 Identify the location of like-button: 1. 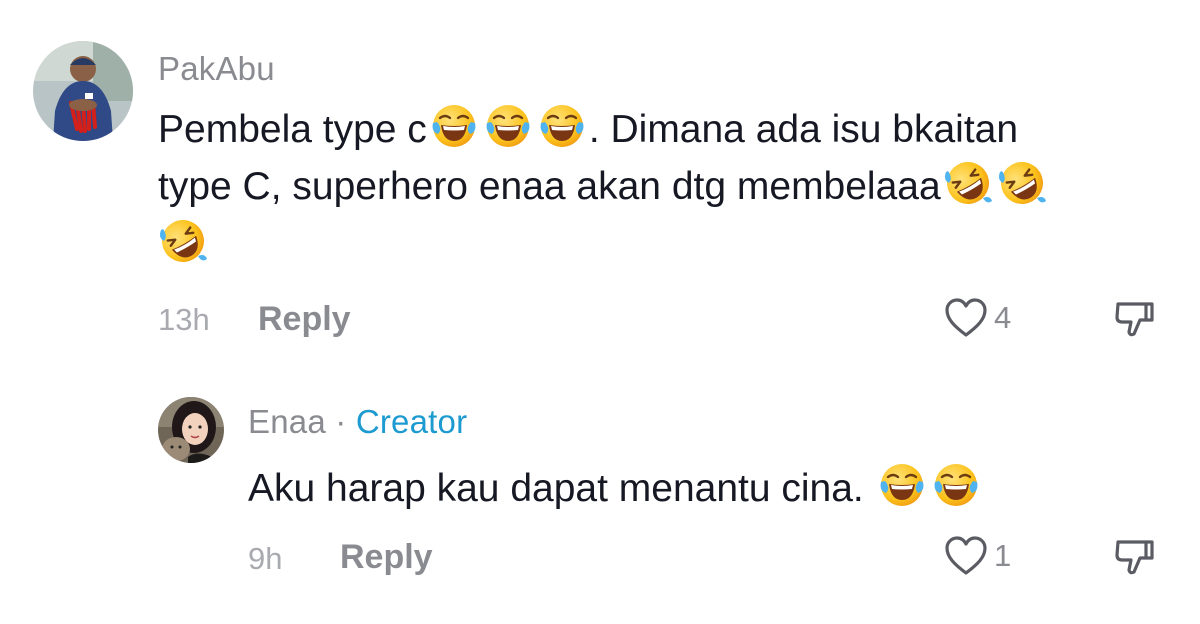
(977, 556).